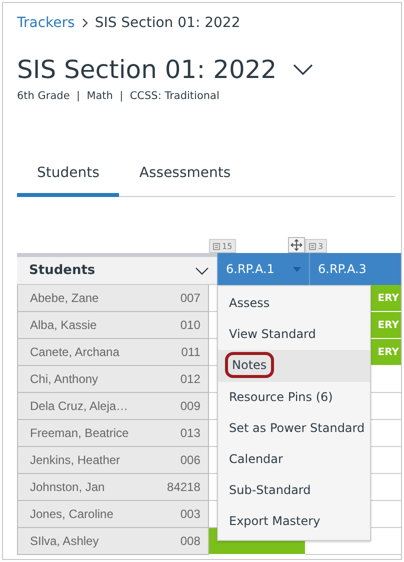 The width and height of the screenshot is (404, 562). I want to click on student-id: 012, so click(190, 379).